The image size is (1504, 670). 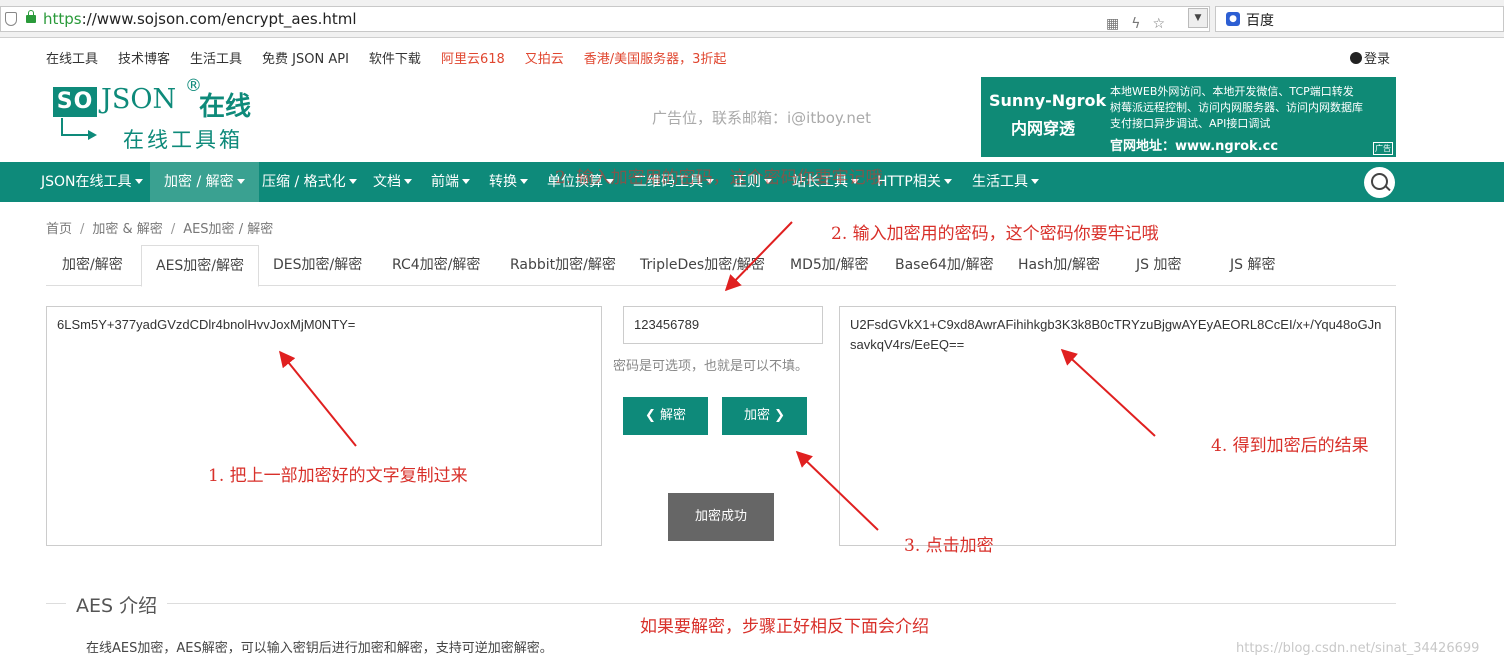 I want to click on arrow-step2, so click(x=758, y=256).